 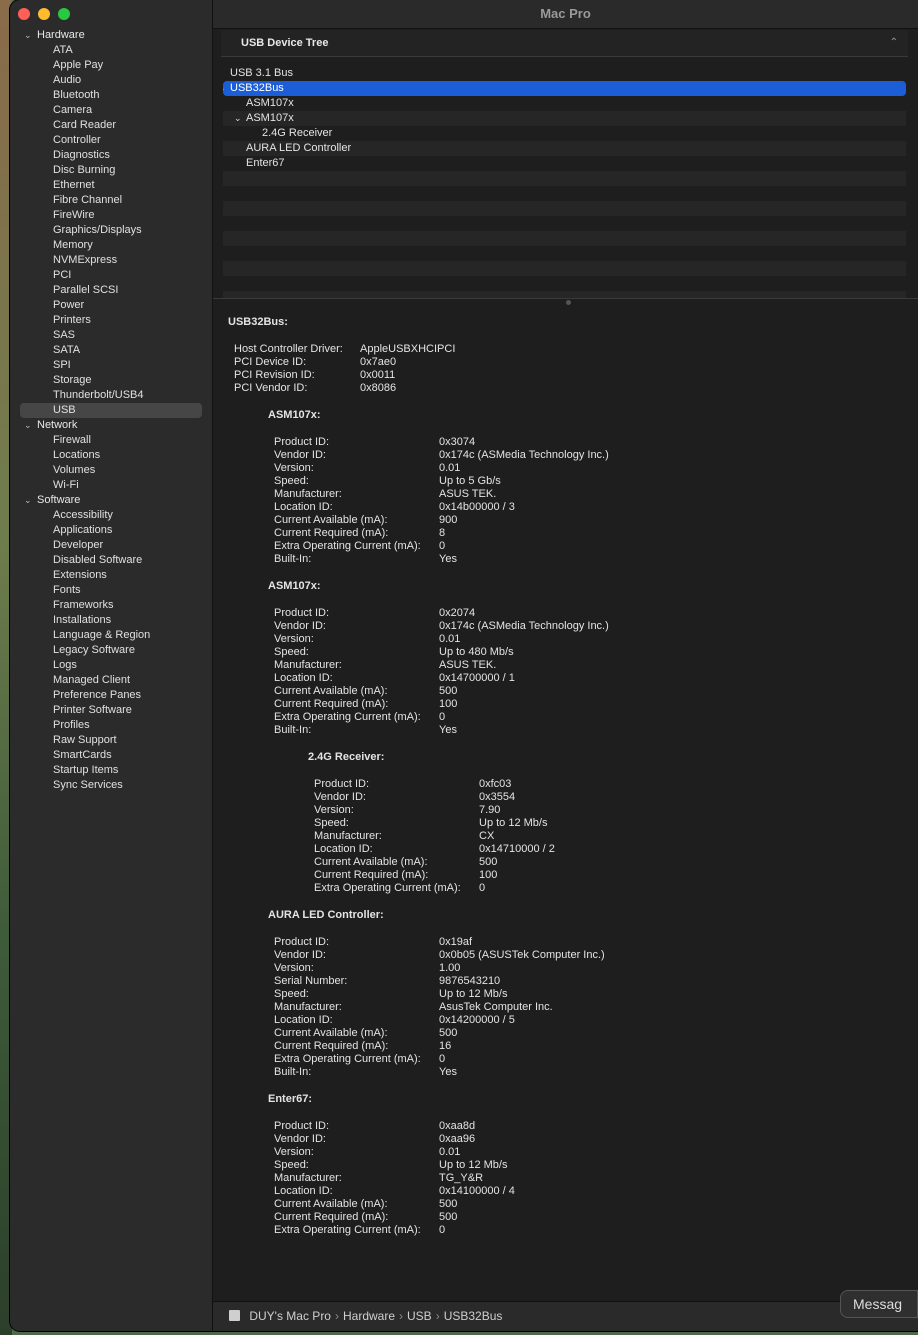 I want to click on sidebar-section-label: Network, so click(x=57, y=425).